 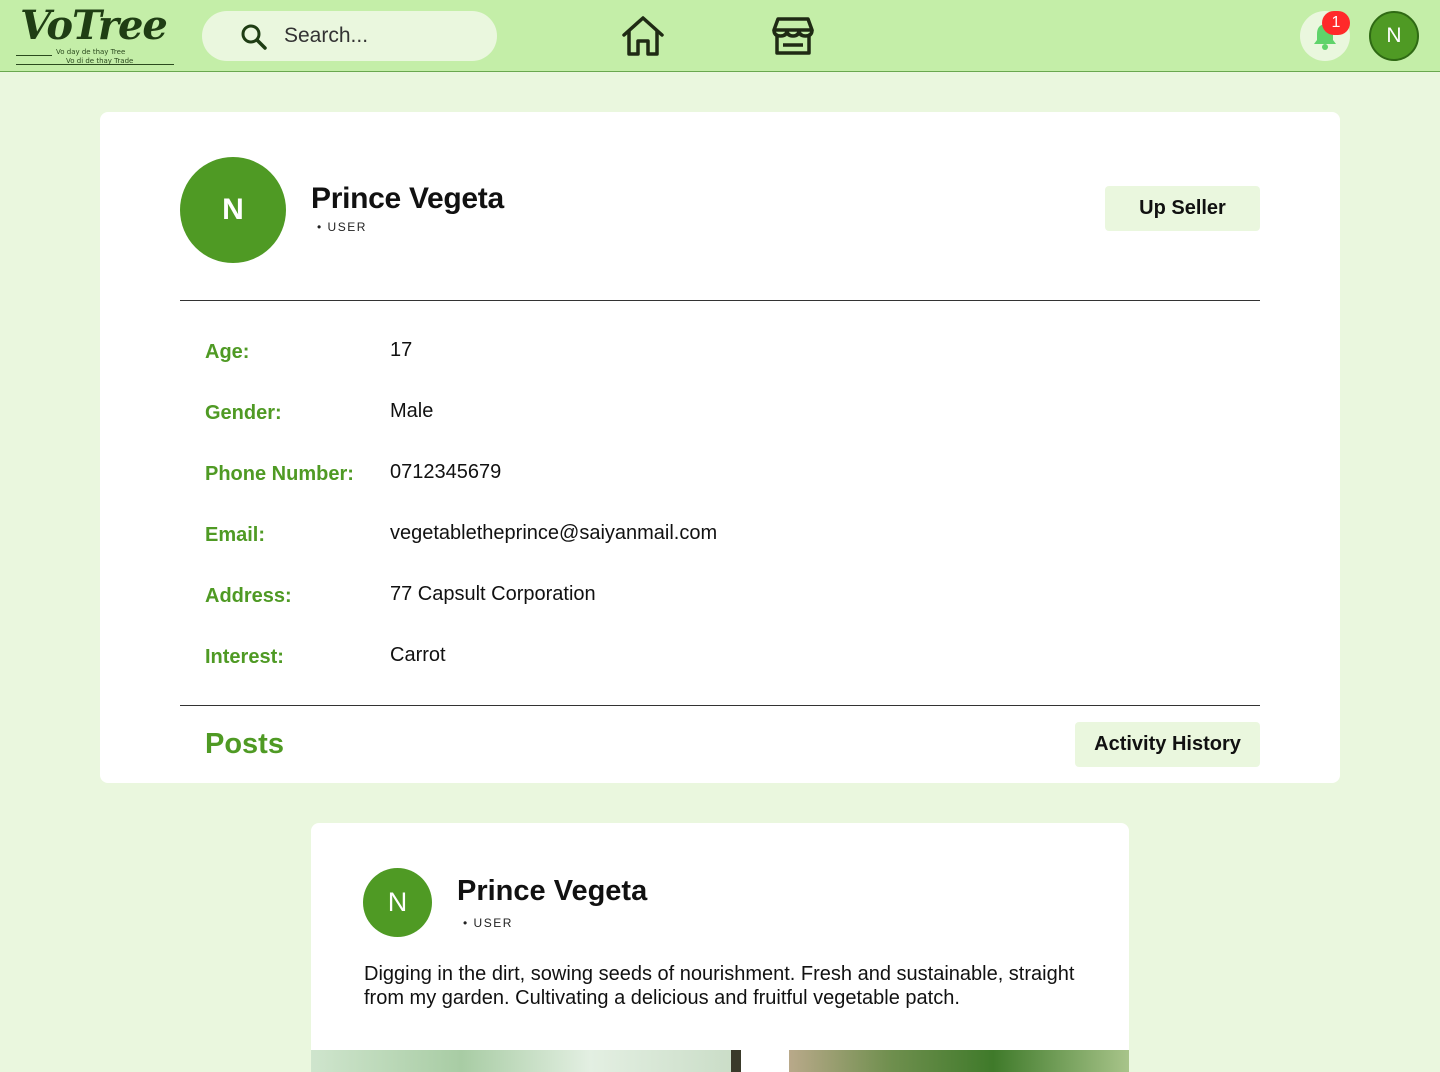 What do you see at coordinates (705, 599) in the screenshot?
I see `info-row-address: Address: 77 Capsult Corporation` at bounding box center [705, 599].